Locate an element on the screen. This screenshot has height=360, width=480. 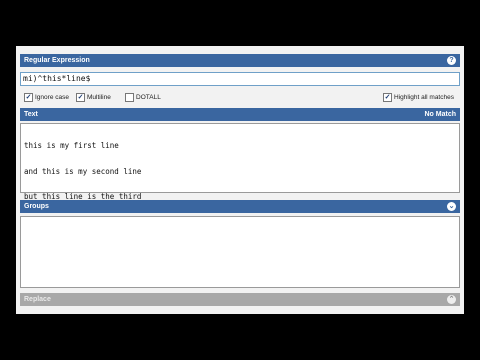
ignore-case-checkbox: ✓ is located at coordinates (28, 97).